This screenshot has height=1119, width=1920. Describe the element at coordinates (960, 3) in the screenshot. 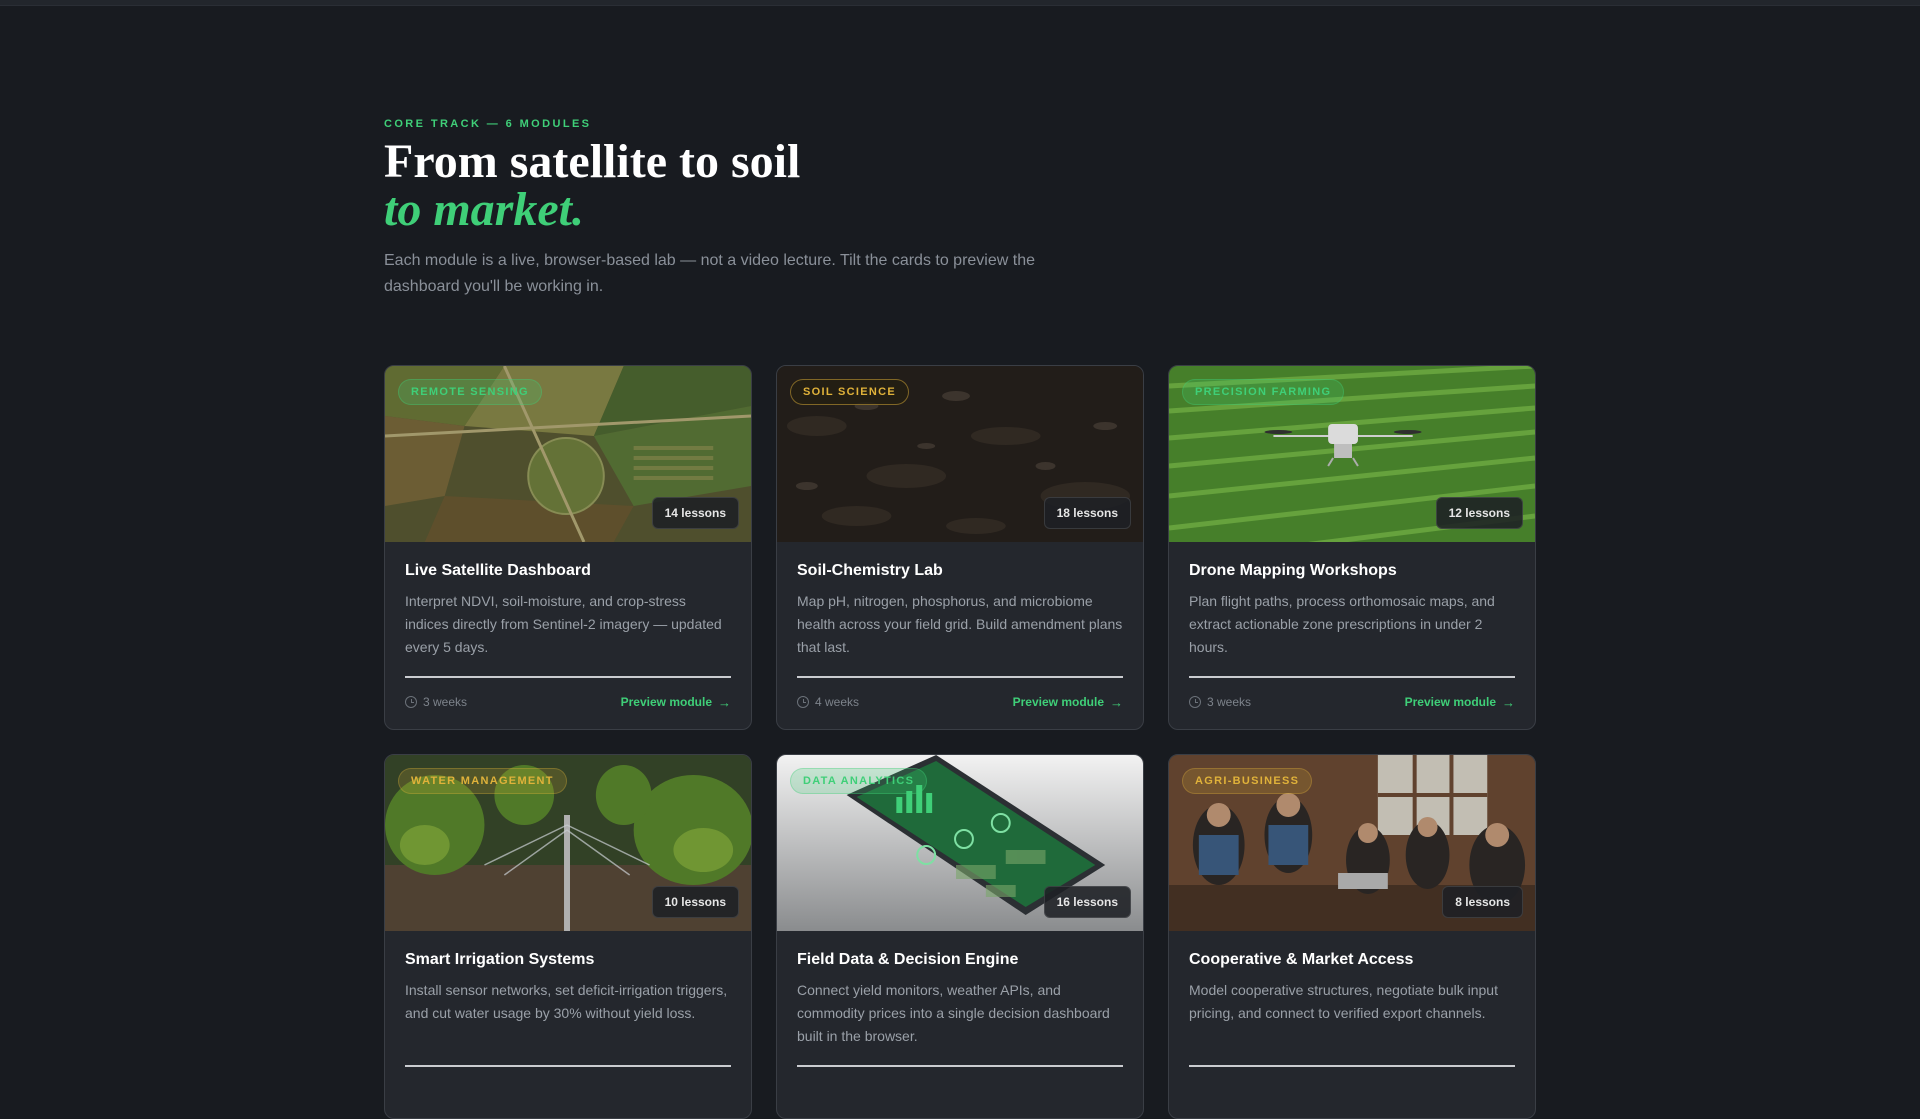

I see `top-bar` at that location.